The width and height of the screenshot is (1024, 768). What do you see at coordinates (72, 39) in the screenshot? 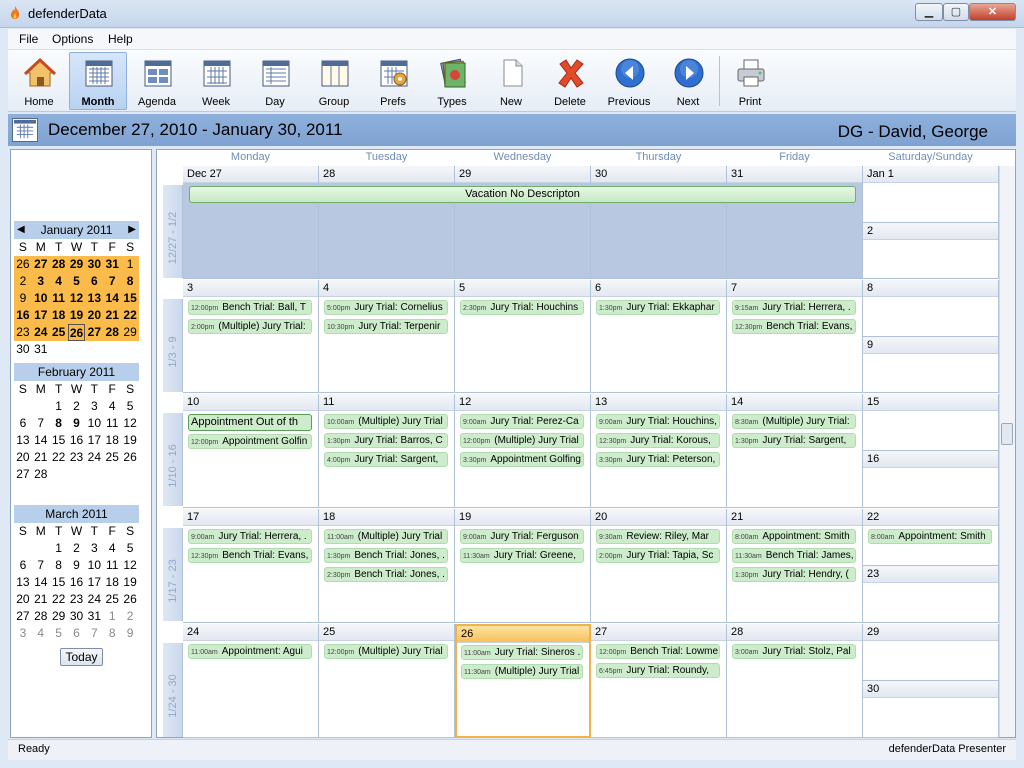
I see `menu-options: Options` at bounding box center [72, 39].